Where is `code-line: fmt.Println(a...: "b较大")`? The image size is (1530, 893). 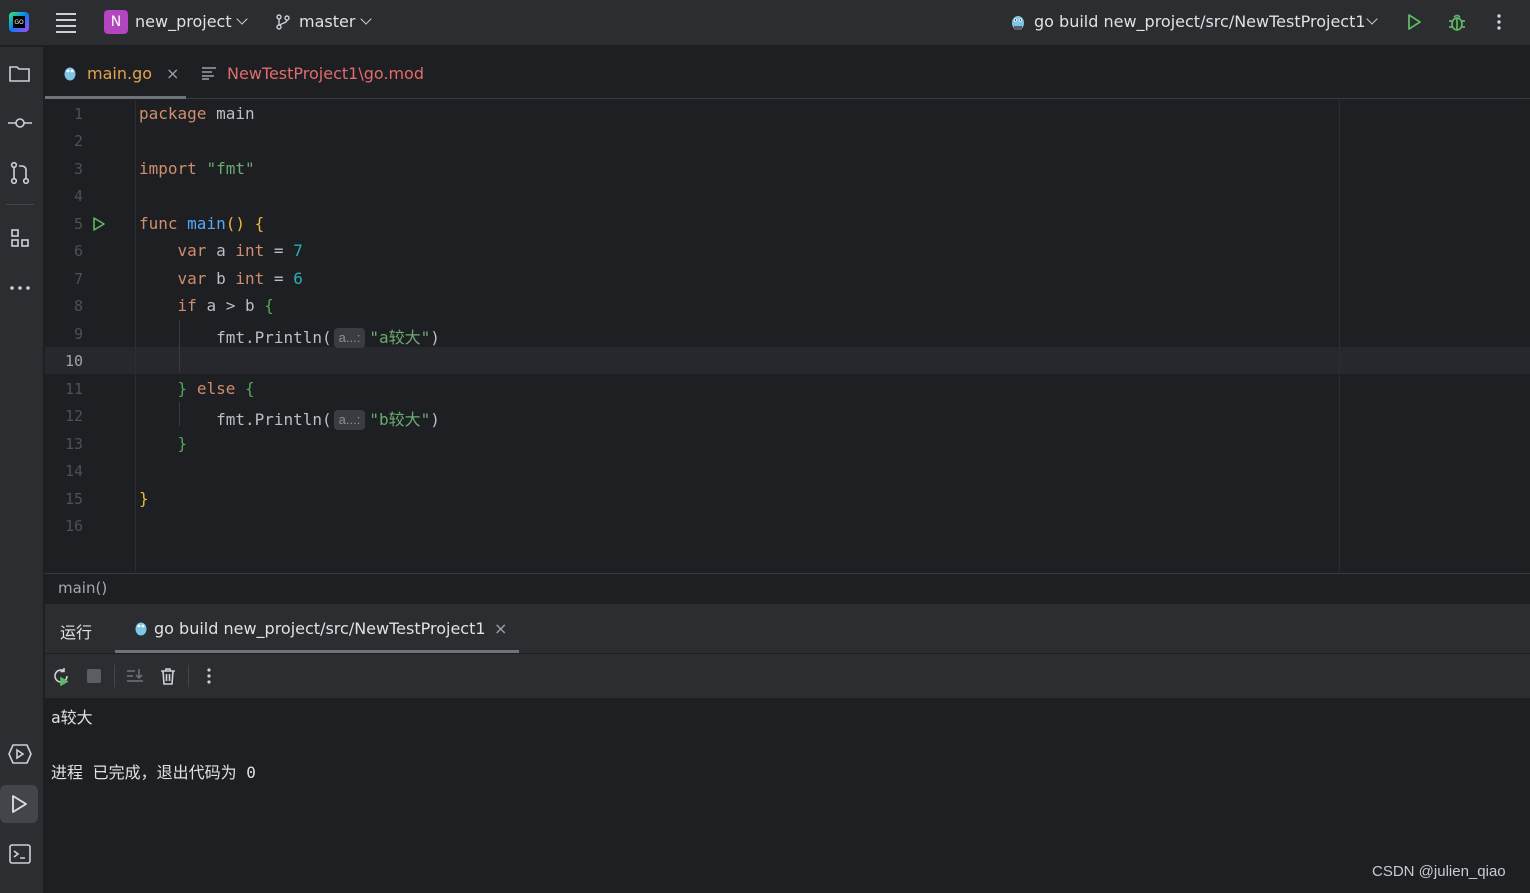
code-line: fmt.Println(a...: "b较大") is located at coordinates (328, 420).